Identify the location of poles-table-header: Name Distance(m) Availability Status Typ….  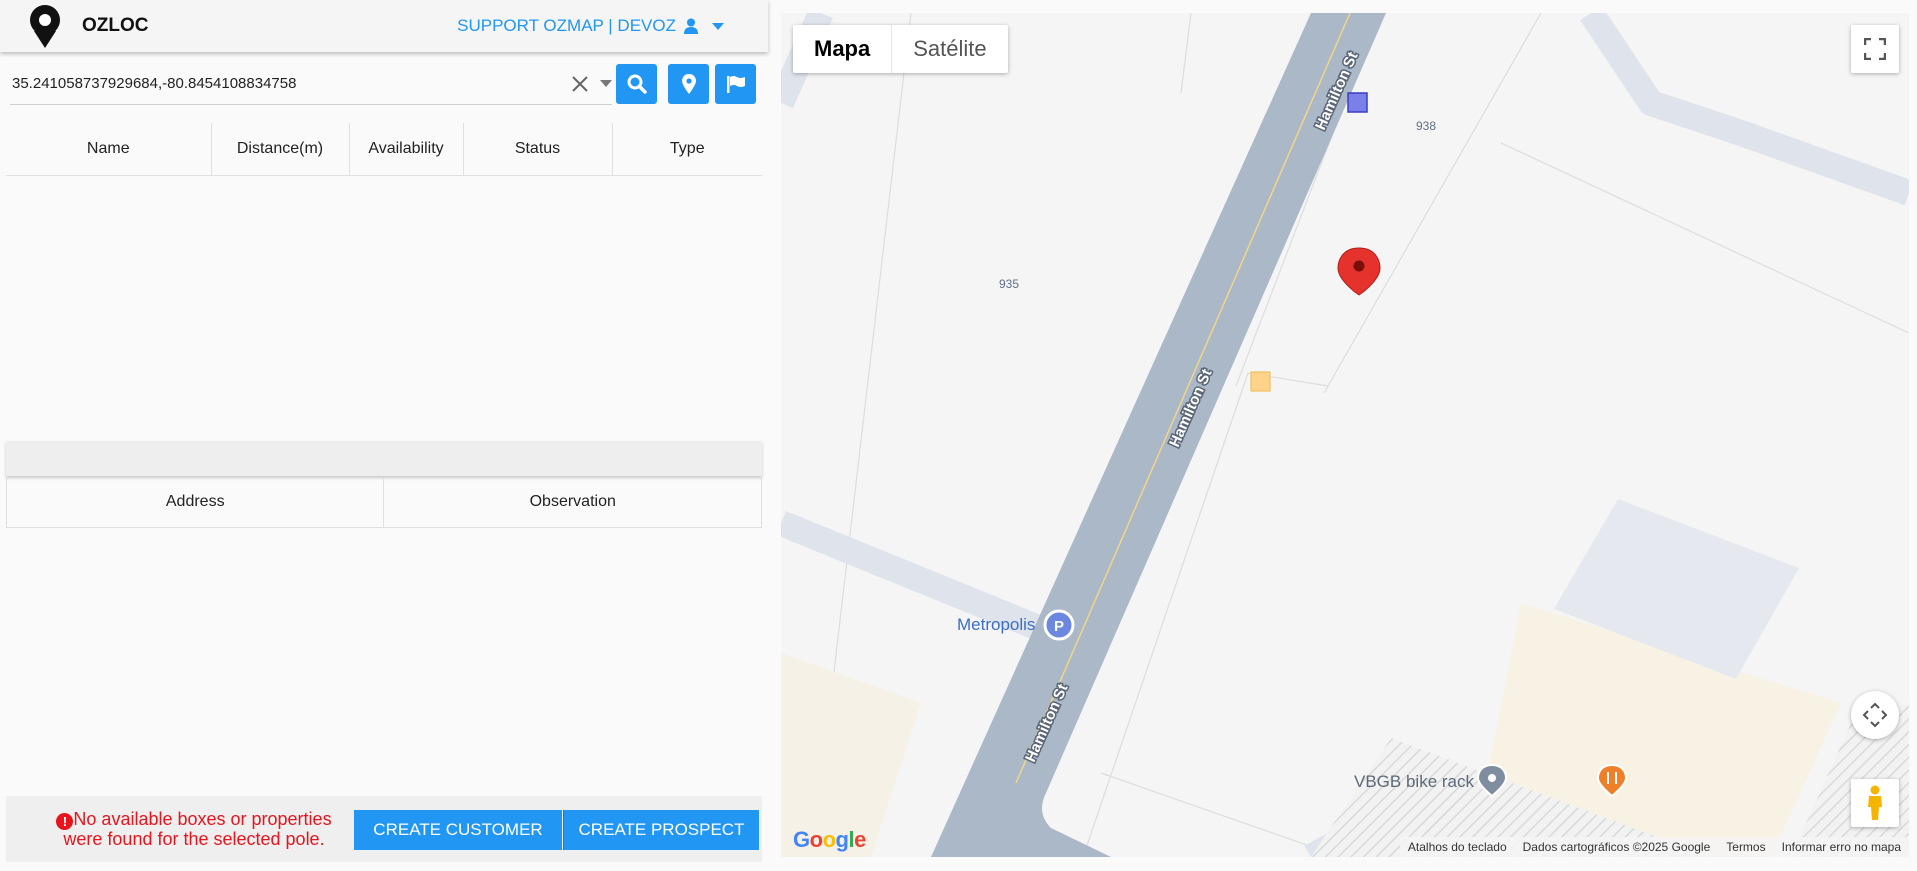
(384, 149).